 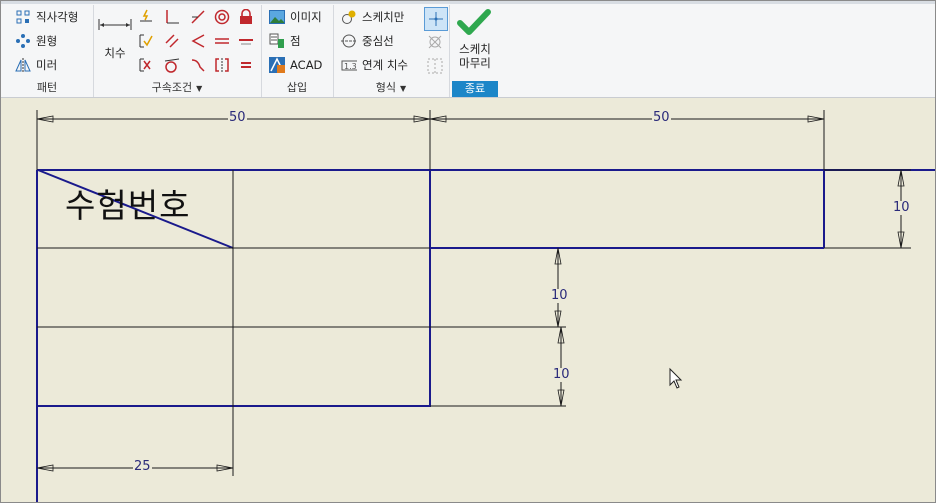 What do you see at coordinates (146, 41) in the screenshot?
I see `dimension-check-icon` at bounding box center [146, 41].